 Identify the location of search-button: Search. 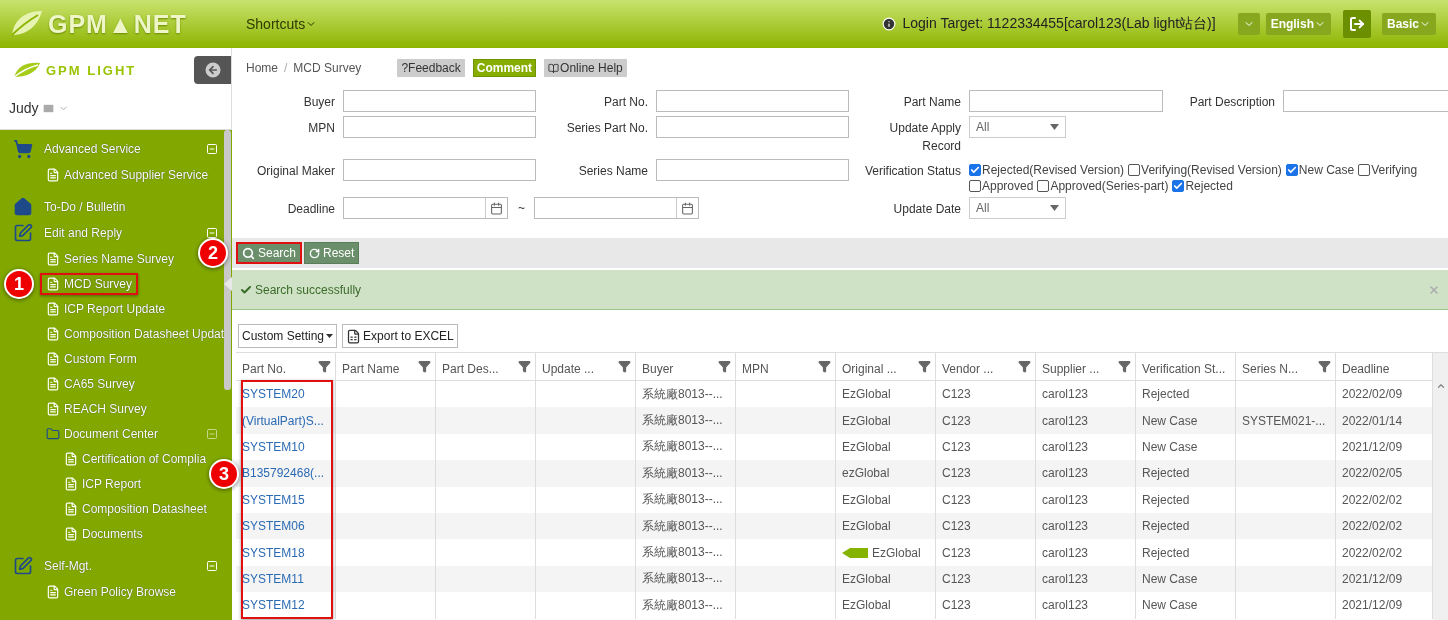
(269, 253).